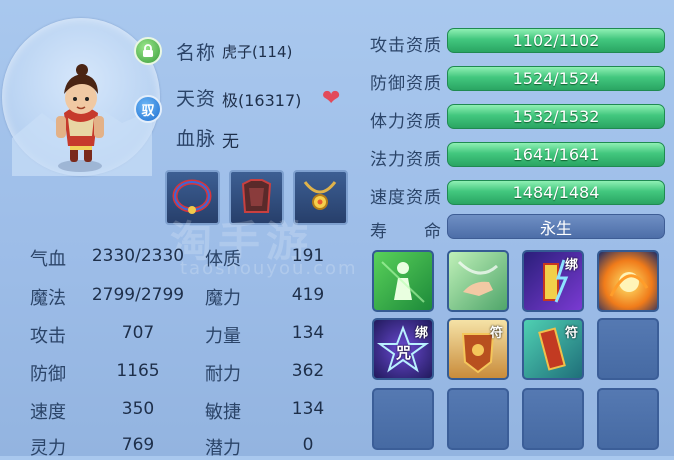 The image size is (674, 460). Describe the element at coordinates (556, 78) in the screenshot. I see `aptitude-defense-bar: 1524/1524` at that location.